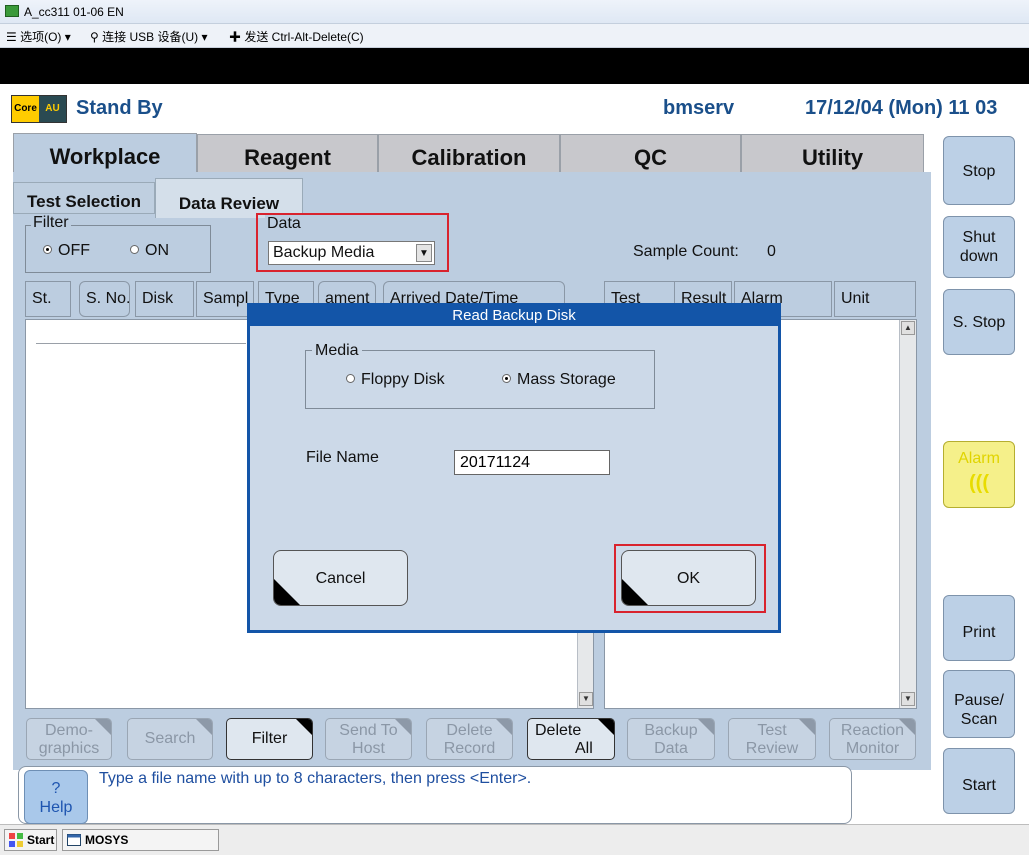  I want to click on app-icon, so click(12, 11).